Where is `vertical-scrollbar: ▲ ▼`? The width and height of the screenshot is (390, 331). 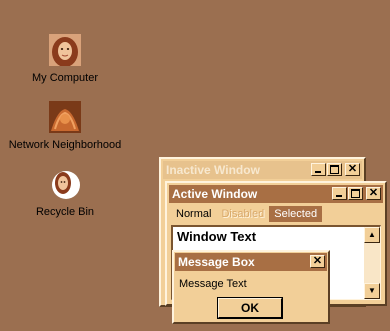
vertical-scrollbar: ▲ ▼ is located at coordinates (372, 263).